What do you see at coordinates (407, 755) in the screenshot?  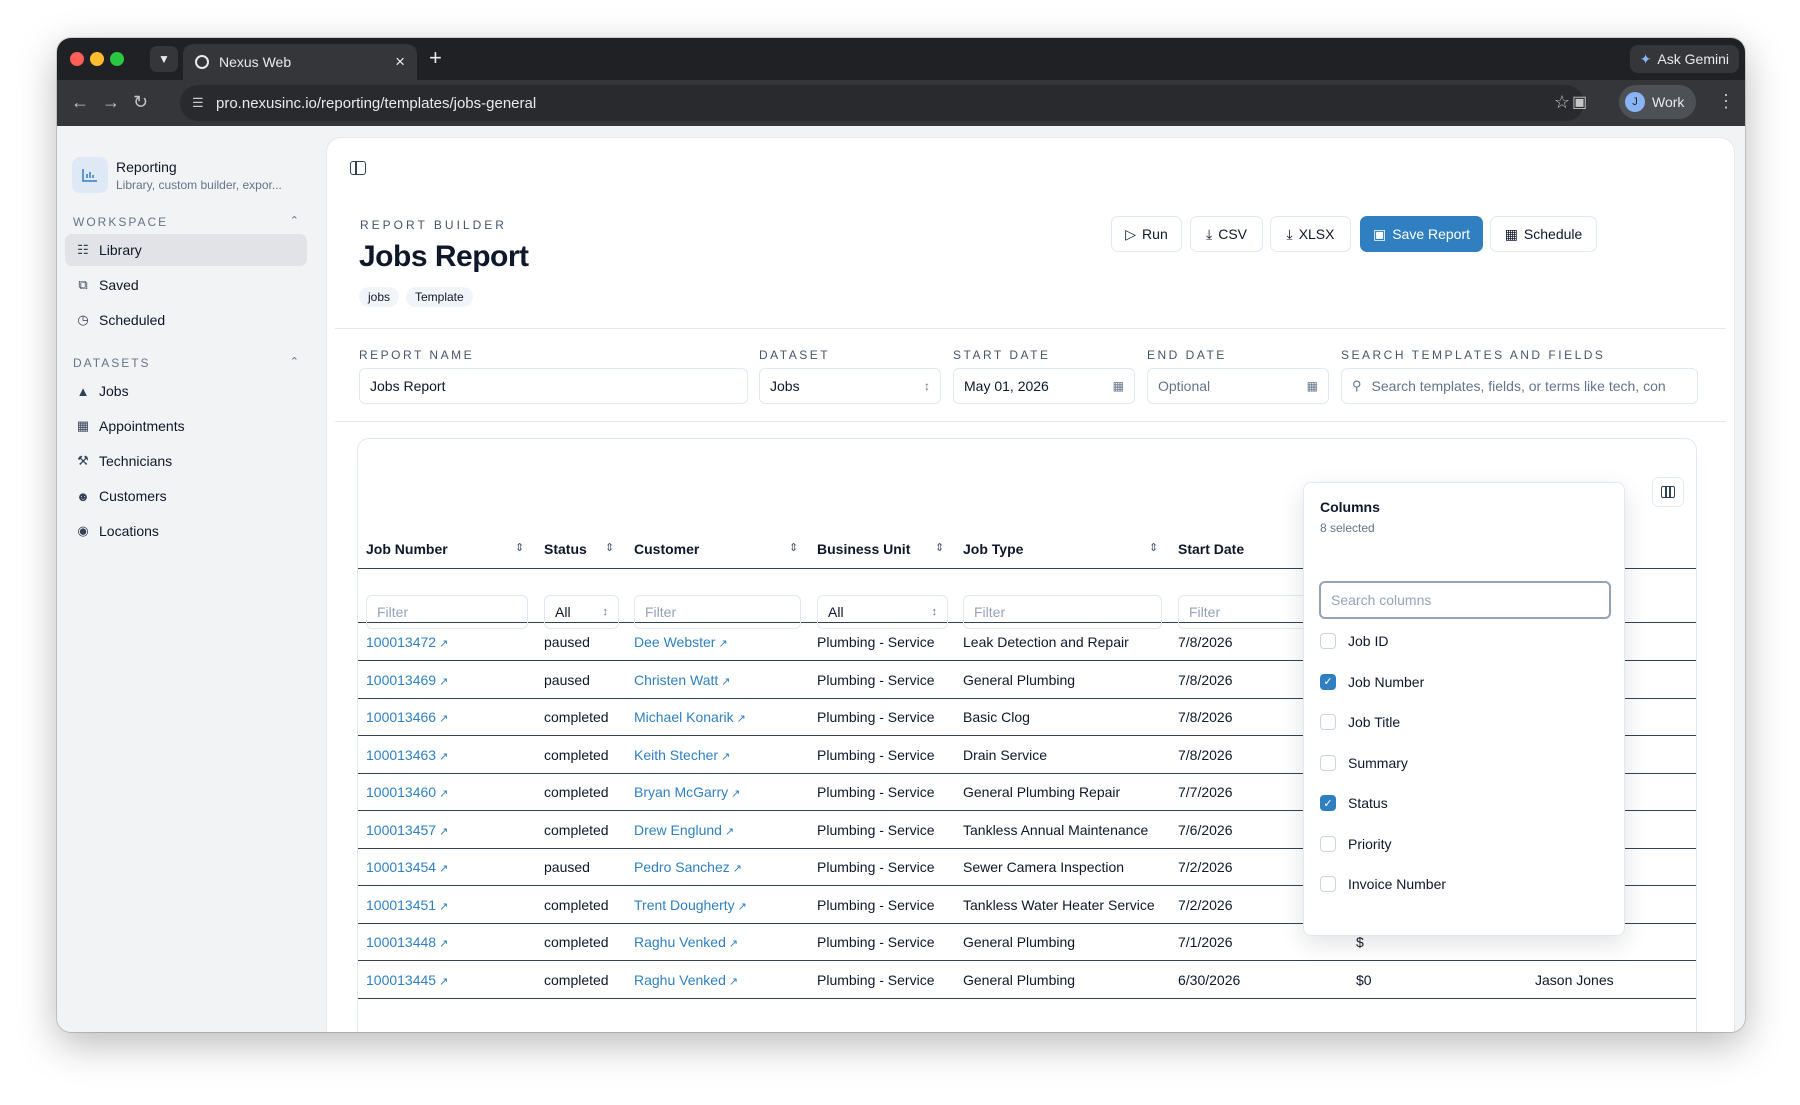 I see `job-number-link: 100013463 ↗` at bounding box center [407, 755].